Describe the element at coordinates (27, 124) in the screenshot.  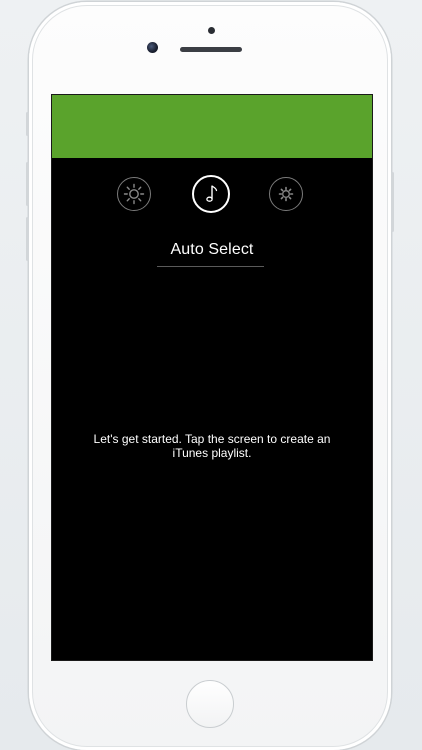
I see `silent-switch` at that location.